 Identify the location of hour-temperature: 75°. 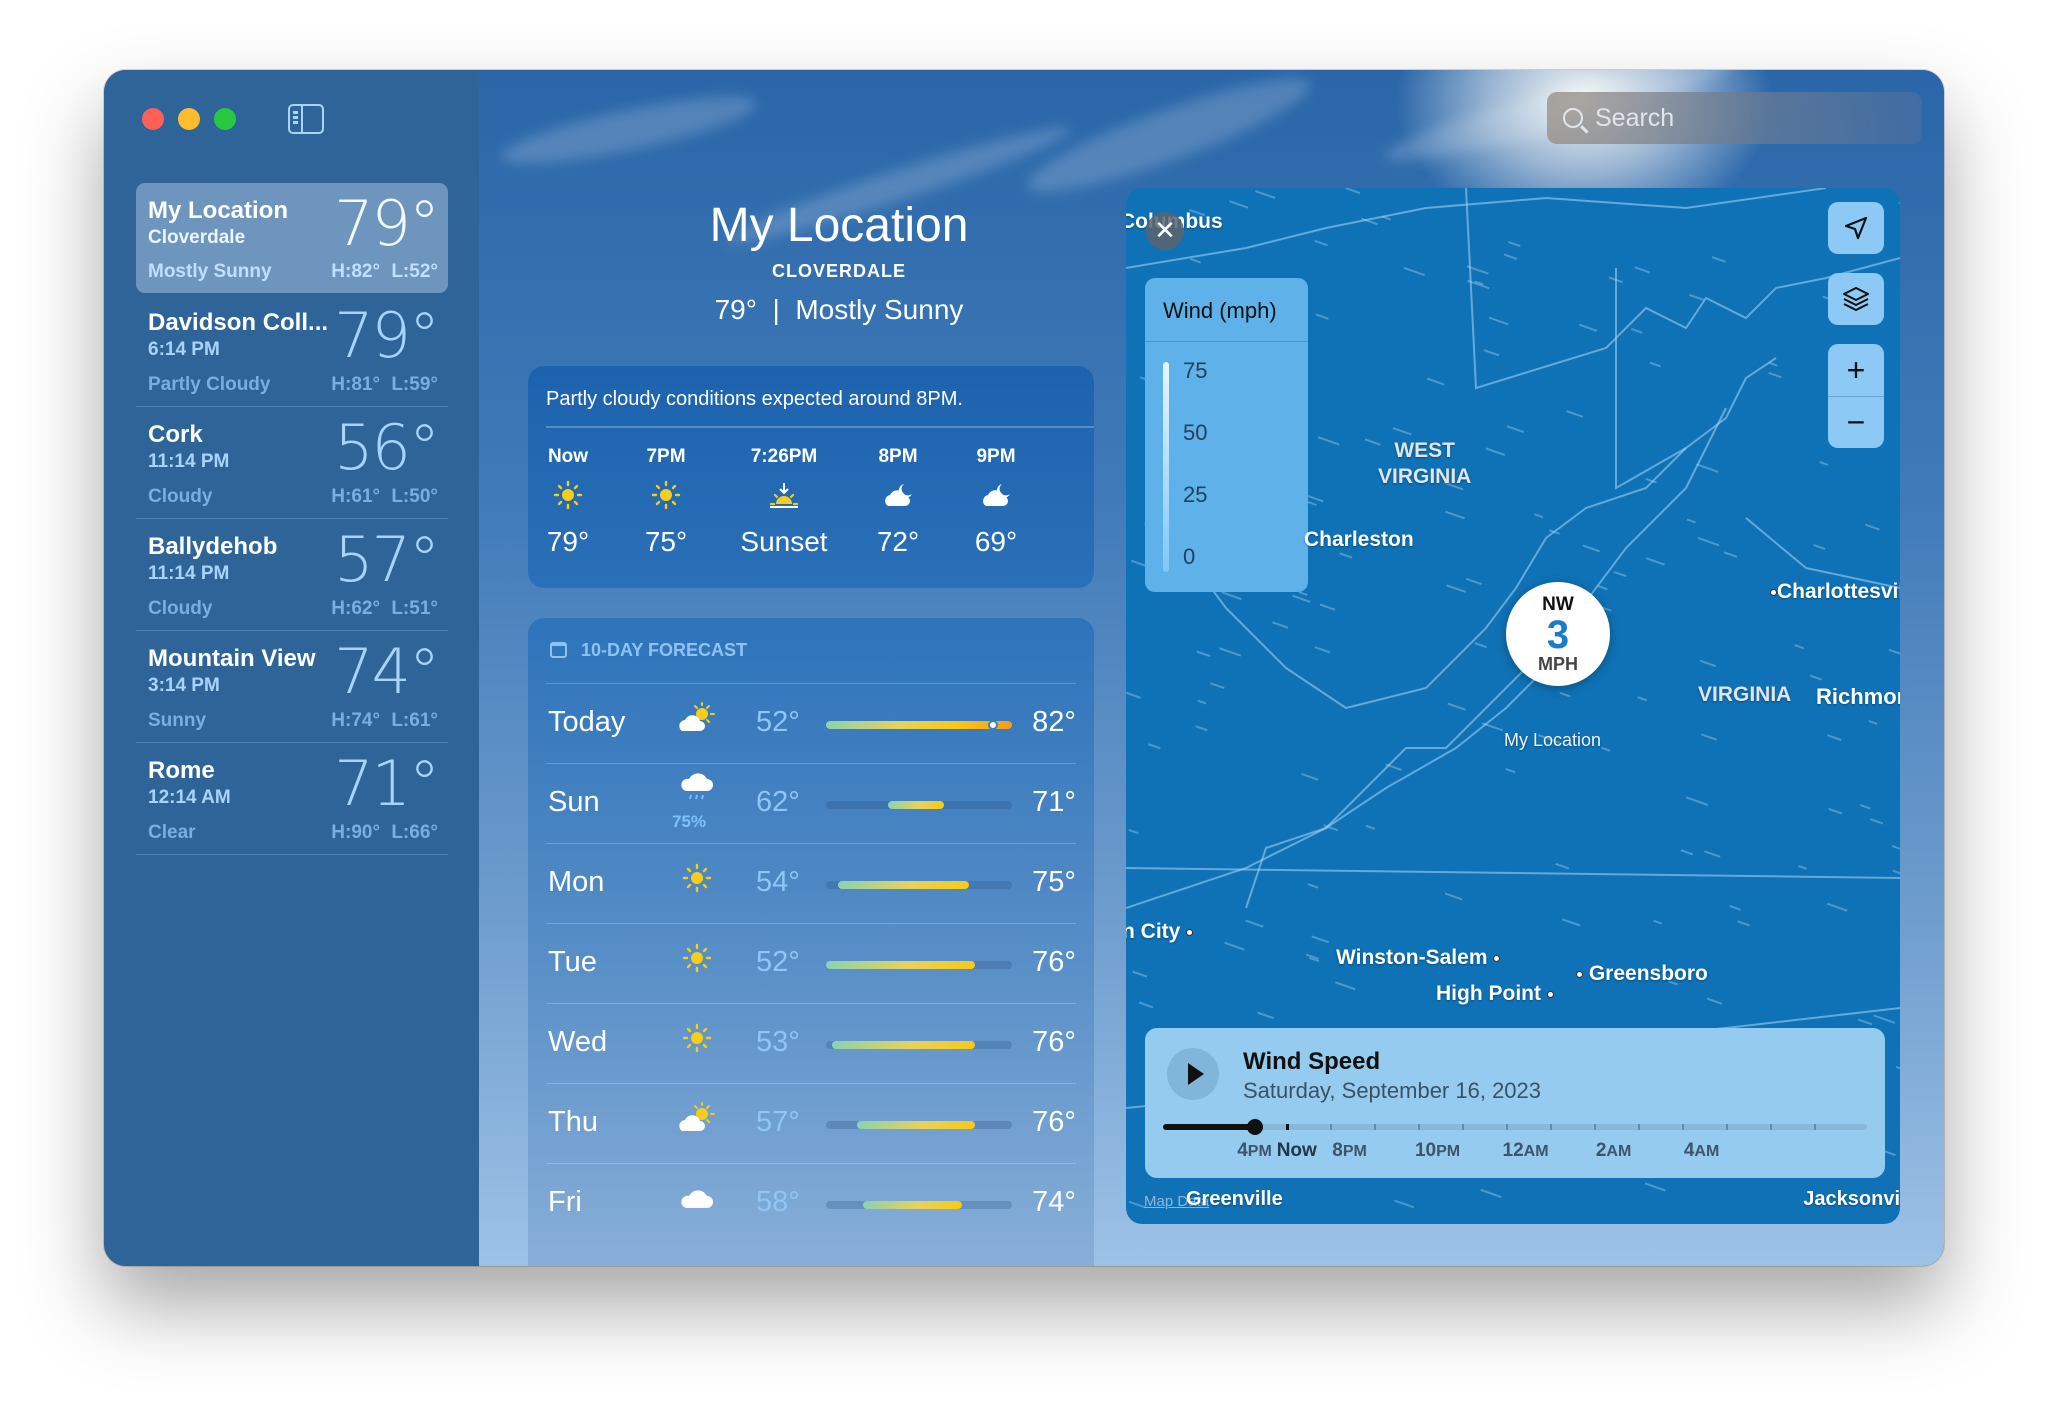
(666, 541).